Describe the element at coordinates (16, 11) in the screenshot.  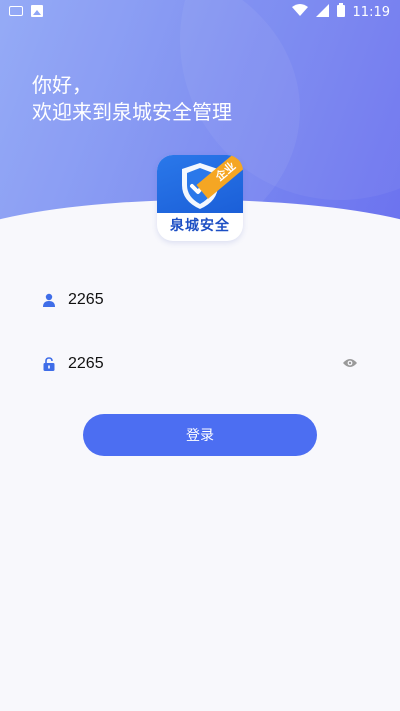
I see `keyboard-icon` at that location.